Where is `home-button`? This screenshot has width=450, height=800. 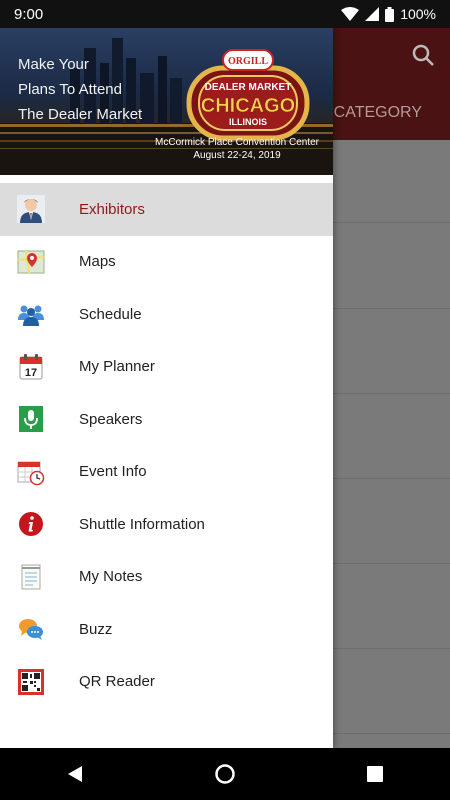
home-button is located at coordinates (225, 774).